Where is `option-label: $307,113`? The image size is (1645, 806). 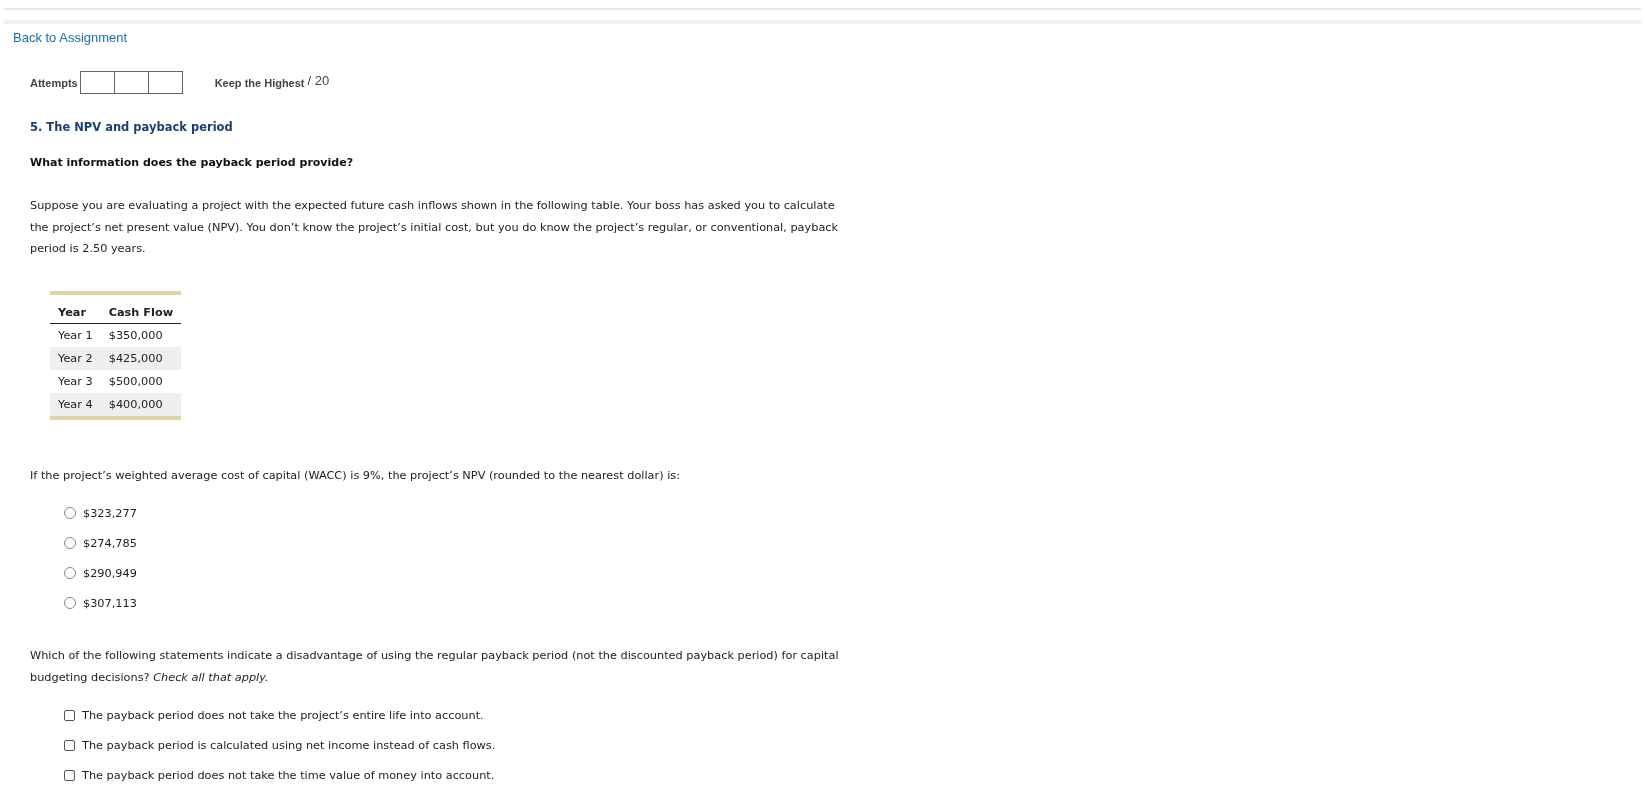 option-label: $307,113 is located at coordinates (110, 603).